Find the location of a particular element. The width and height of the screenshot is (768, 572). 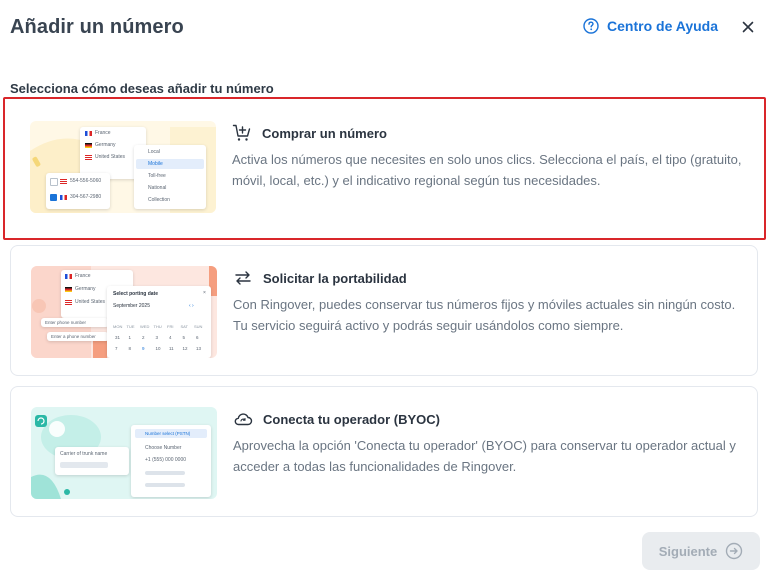

help-circle-icon is located at coordinates (591, 26).